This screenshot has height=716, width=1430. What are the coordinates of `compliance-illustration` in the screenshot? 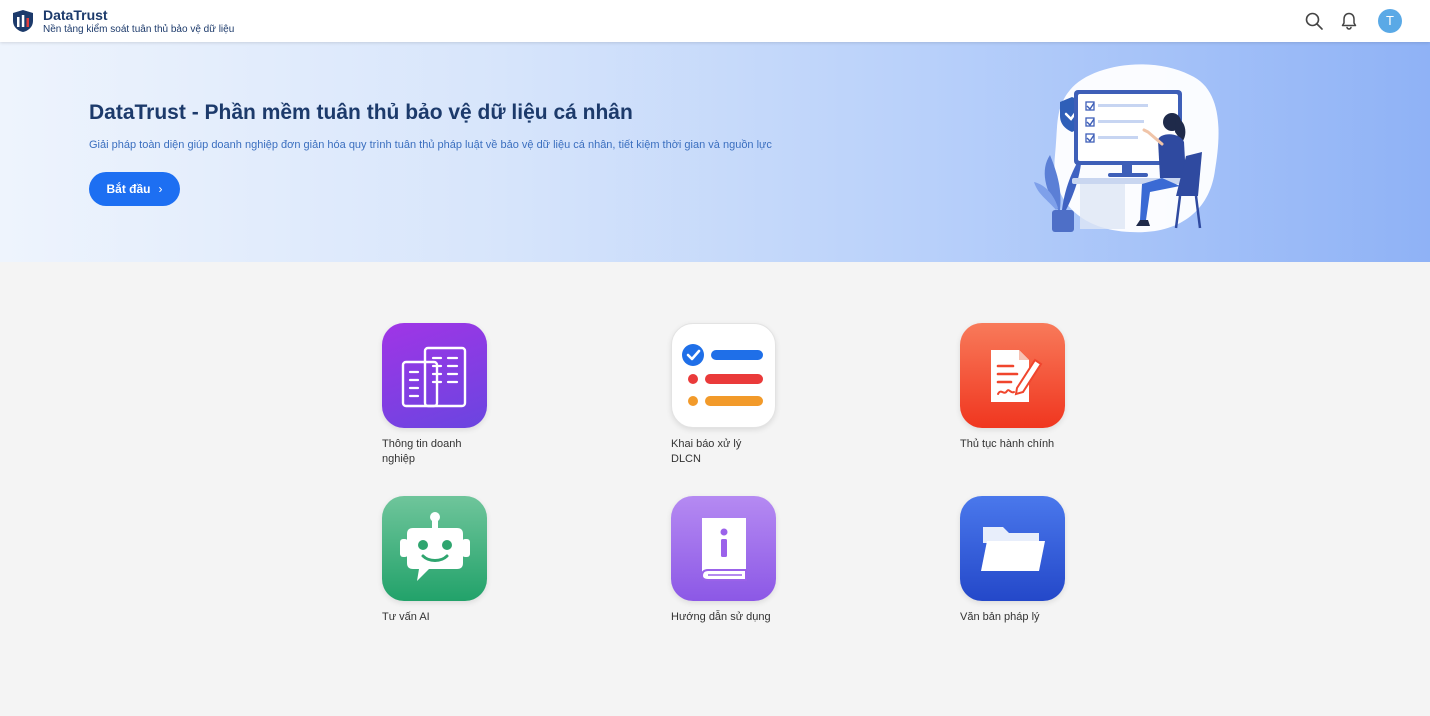 It's located at (1126, 148).